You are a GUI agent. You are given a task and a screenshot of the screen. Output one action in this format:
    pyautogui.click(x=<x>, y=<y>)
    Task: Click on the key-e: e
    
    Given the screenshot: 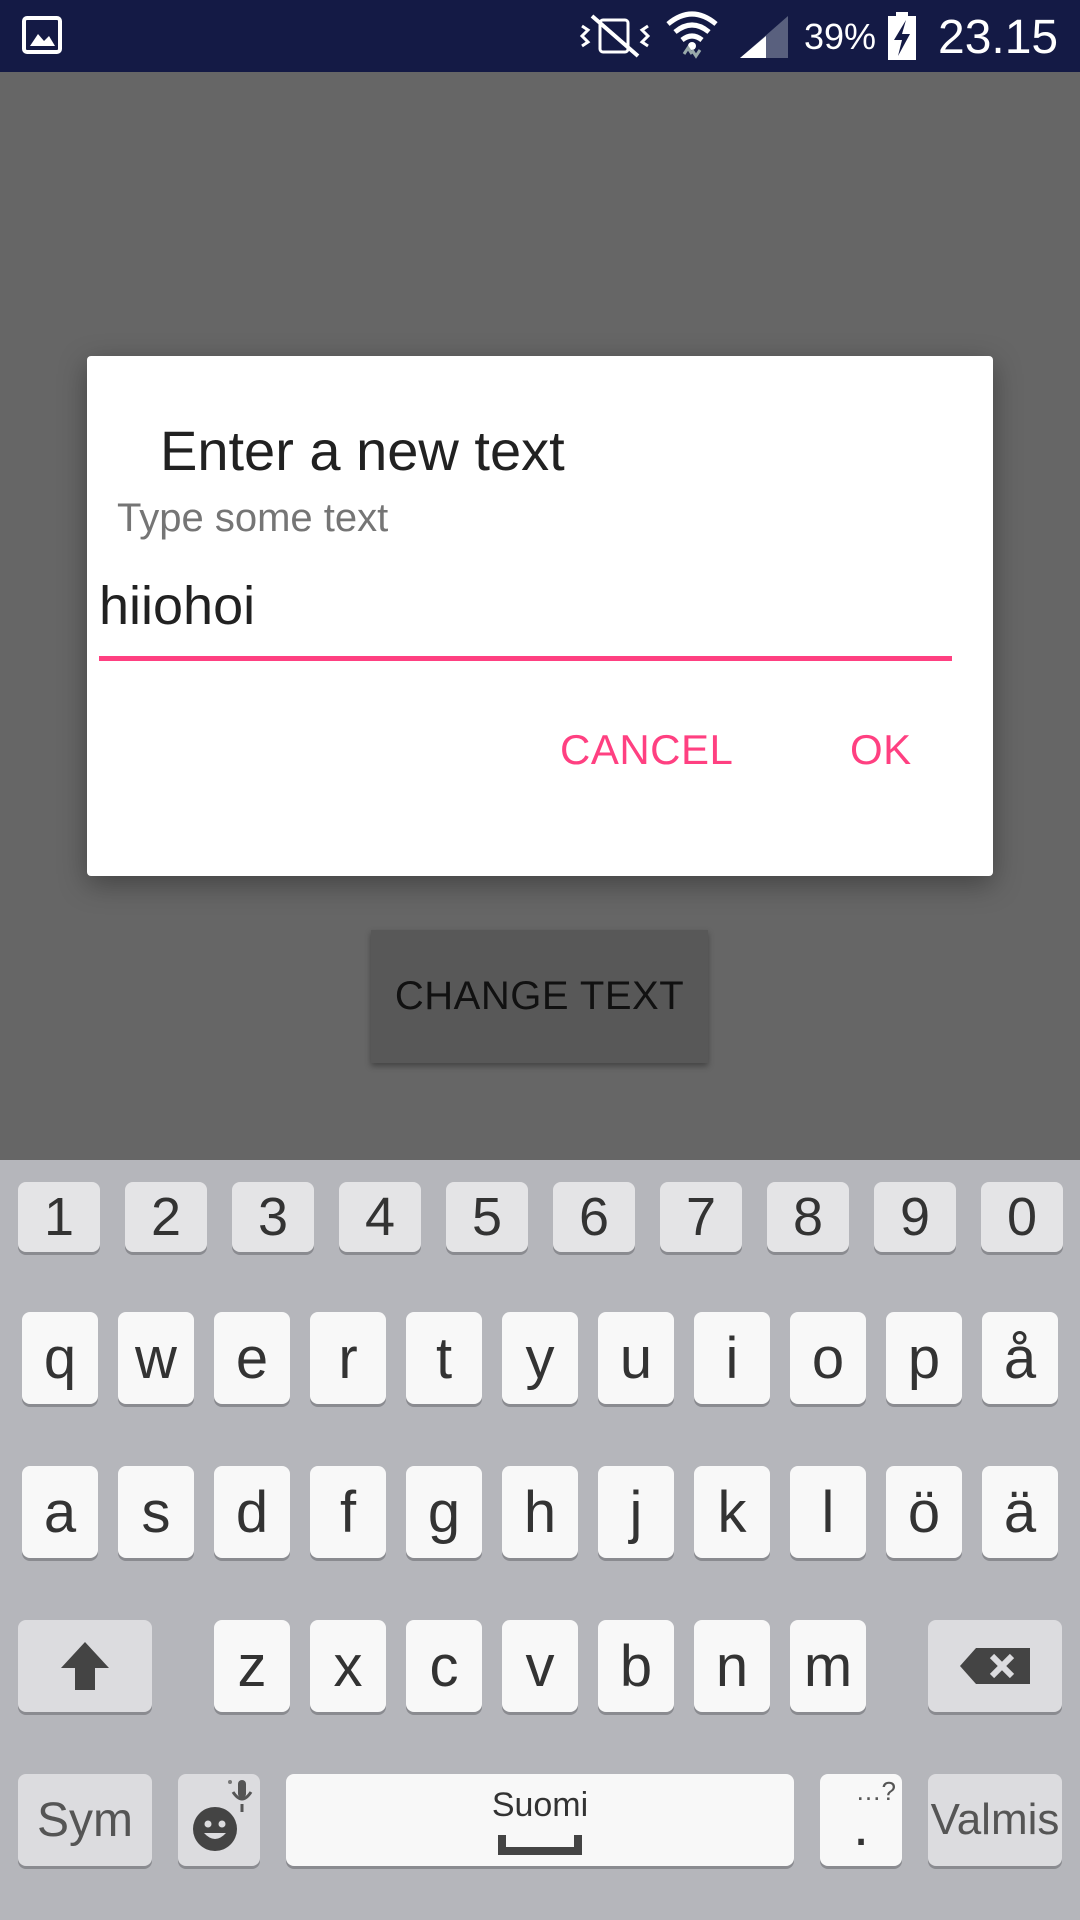 What is the action you would take?
    pyautogui.click(x=252, y=1358)
    